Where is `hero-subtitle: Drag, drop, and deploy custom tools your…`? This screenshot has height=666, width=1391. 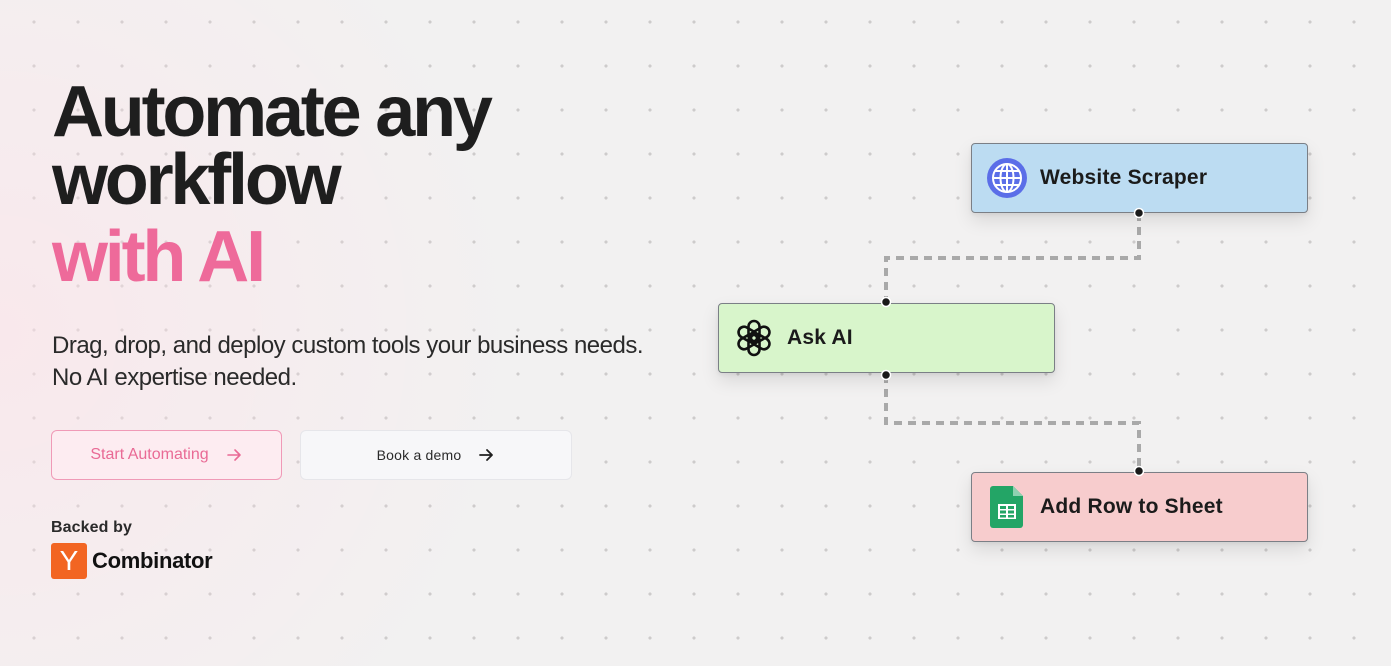
hero-subtitle: Drag, drop, and deploy custom tools your… is located at coordinates (348, 362).